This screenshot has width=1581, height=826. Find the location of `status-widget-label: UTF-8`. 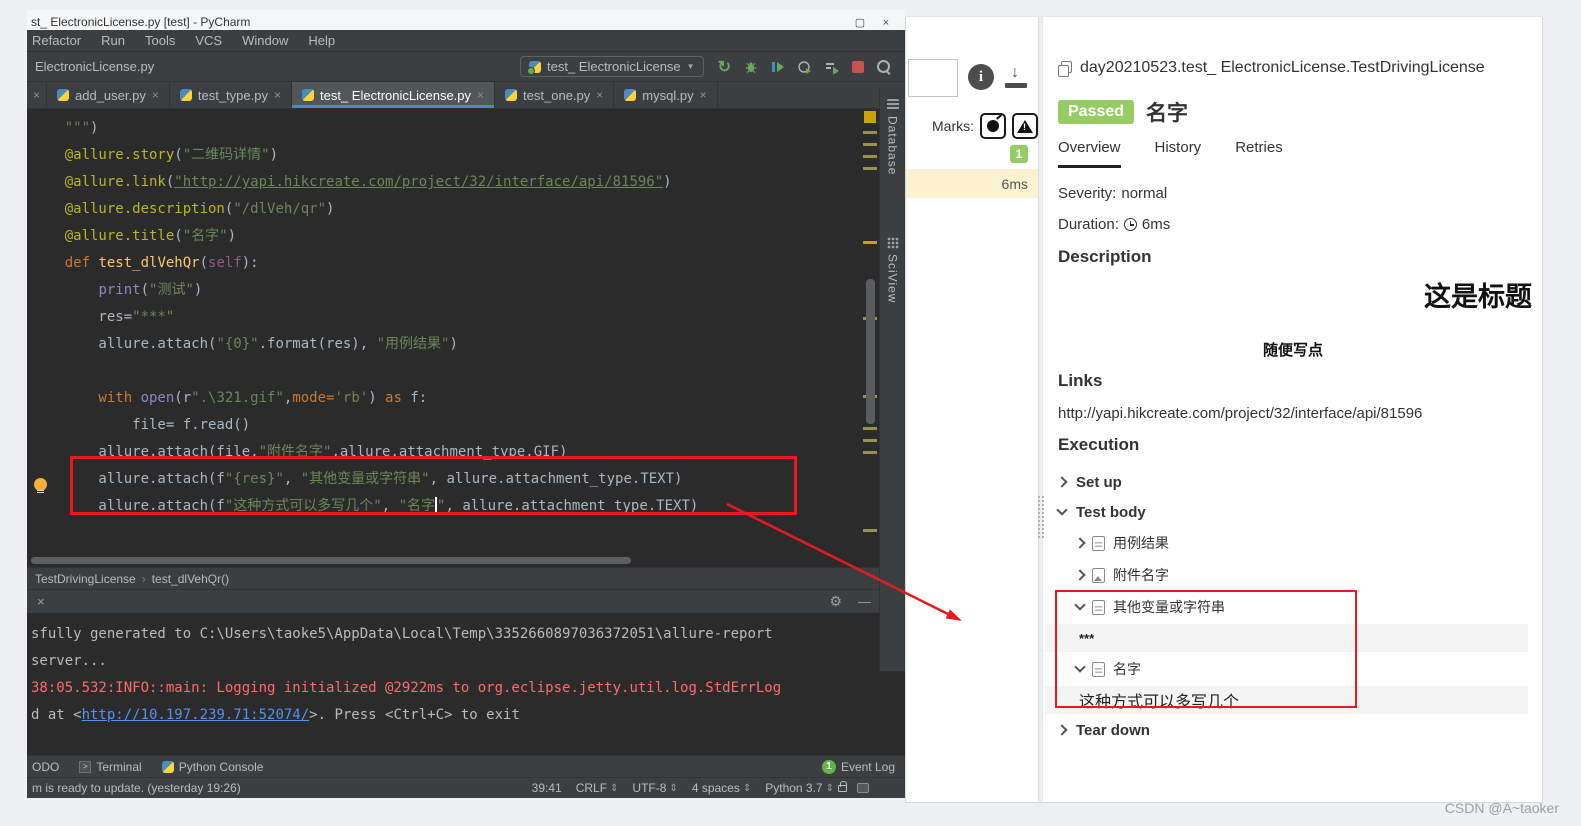

status-widget-label: UTF-8 is located at coordinates (649, 788).